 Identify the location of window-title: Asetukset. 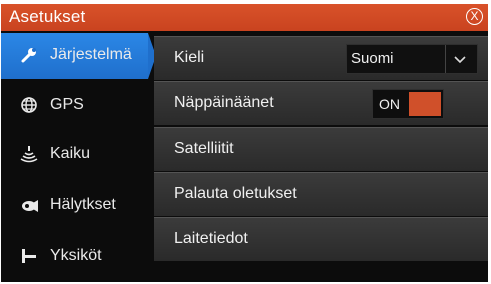
(47, 16).